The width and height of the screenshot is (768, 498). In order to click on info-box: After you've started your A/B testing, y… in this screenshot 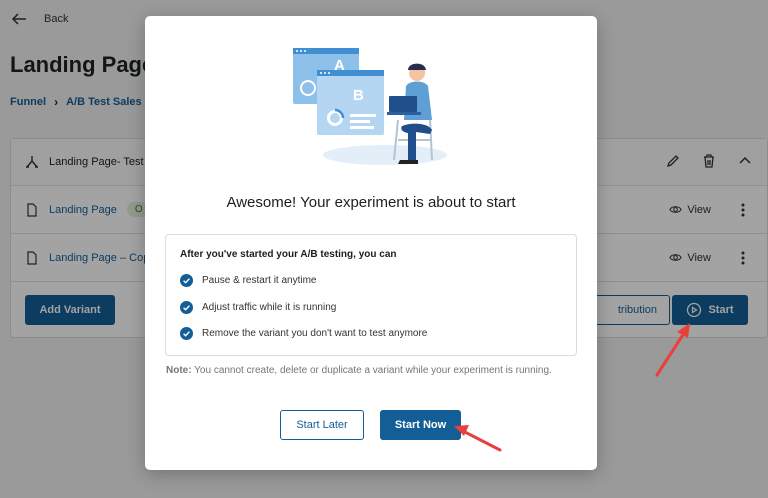, I will do `click(371, 295)`.